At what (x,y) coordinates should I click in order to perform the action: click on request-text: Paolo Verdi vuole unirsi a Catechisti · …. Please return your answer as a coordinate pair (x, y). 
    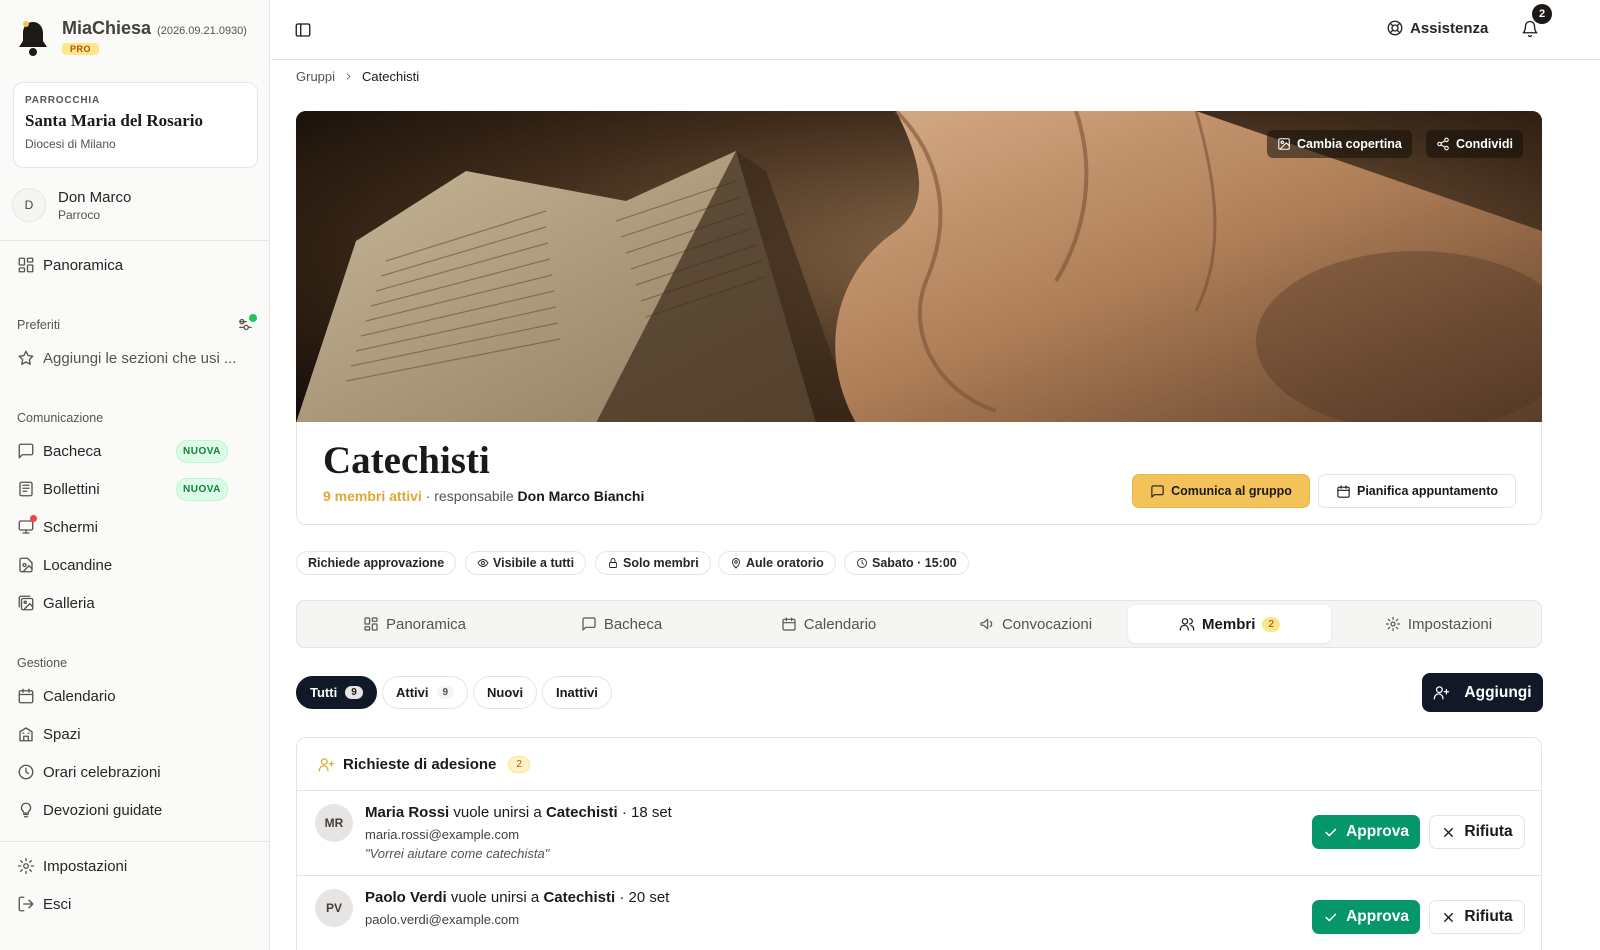
    Looking at the image, I should click on (517, 897).